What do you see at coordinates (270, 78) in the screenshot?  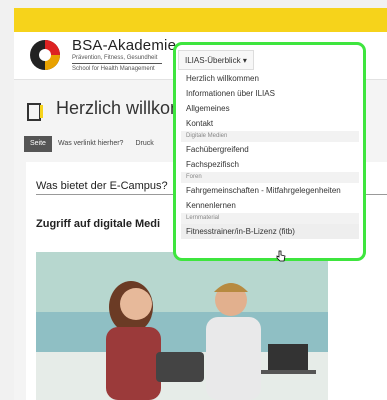 I see `menu-item-welcome: Herzlich willkommen` at bounding box center [270, 78].